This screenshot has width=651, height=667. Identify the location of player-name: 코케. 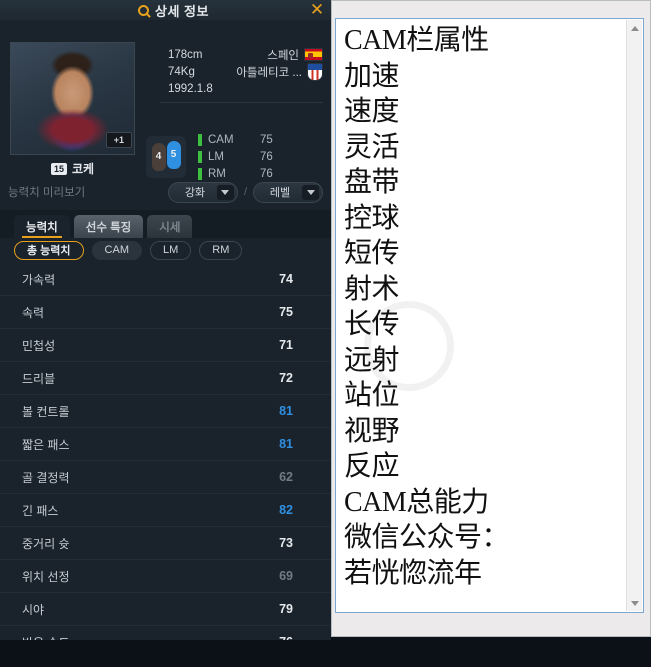
(83, 169).